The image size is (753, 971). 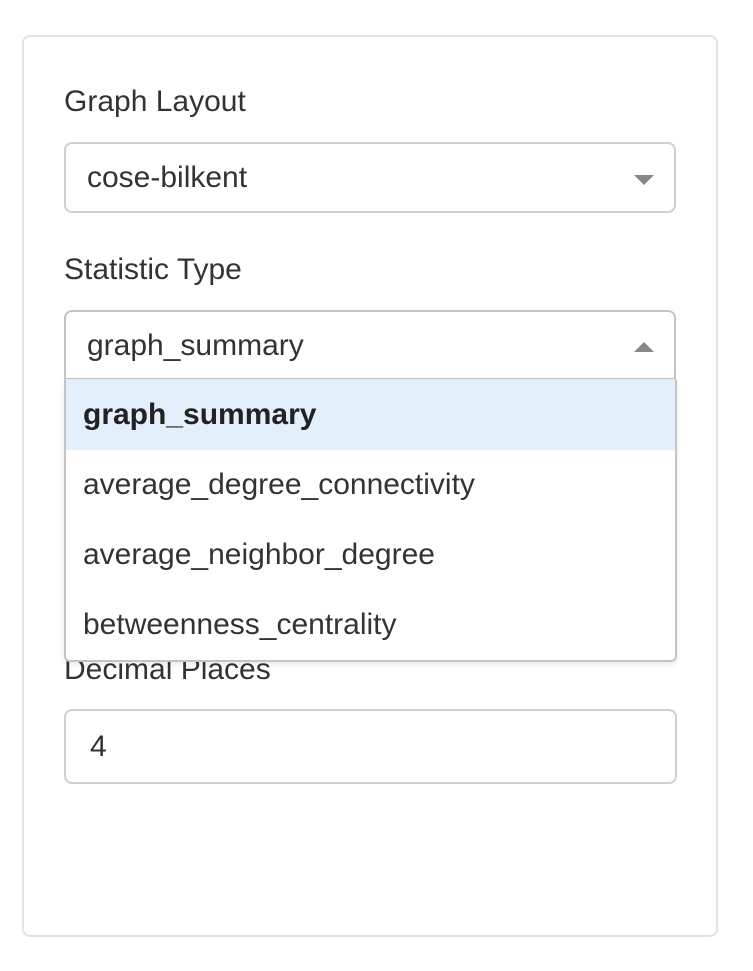 What do you see at coordinates (153, 269) in the screenshot?
I see `statistic-type-label: Statistic Type` at bounding box center [153, 269].